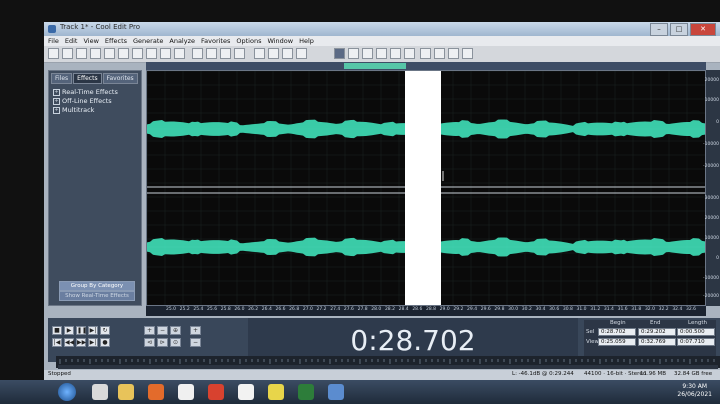 Image resolution: width=720 pixels, height=404 pixels. I want to click on system-clock: 9:30 AM 26/06/2021, so click(694, 391).